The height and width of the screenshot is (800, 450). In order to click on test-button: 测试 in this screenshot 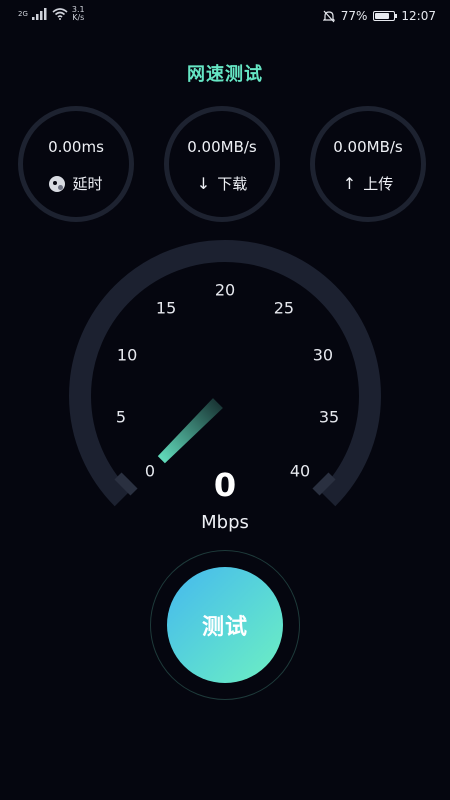, I will do `click(225, 625)`.